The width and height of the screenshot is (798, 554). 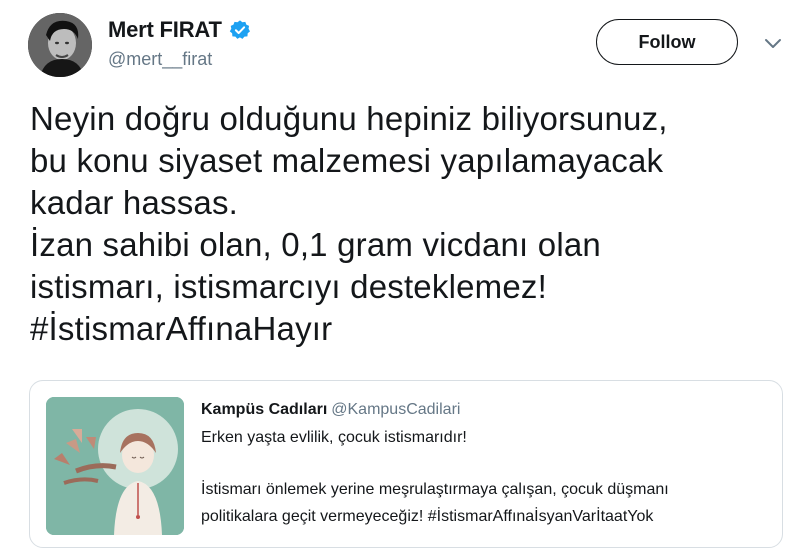 I want to click on verified-badge-icon, so click(x=240, y=30).